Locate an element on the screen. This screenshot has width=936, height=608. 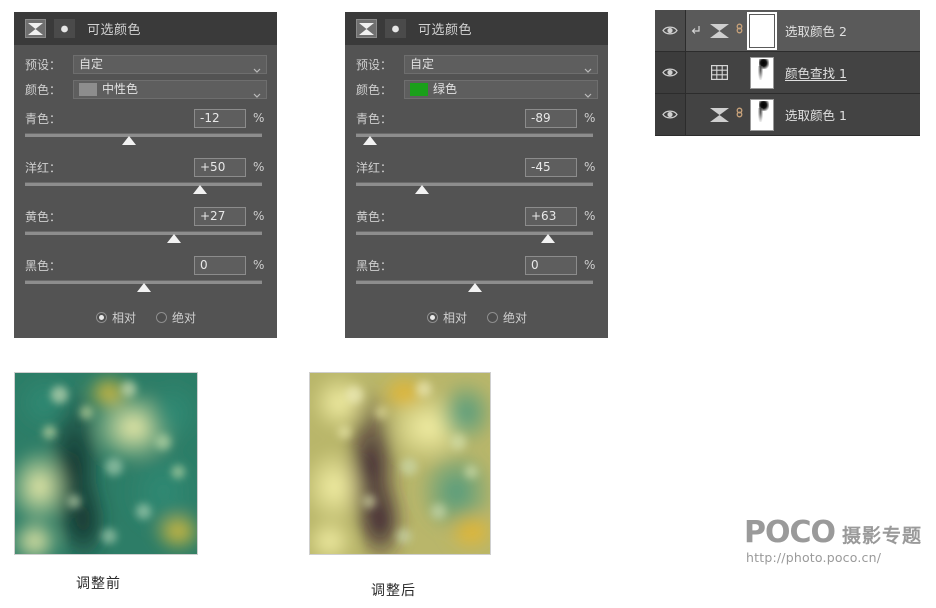
layer-content: 选取颜色 2 is located at coordinates (803, 30).